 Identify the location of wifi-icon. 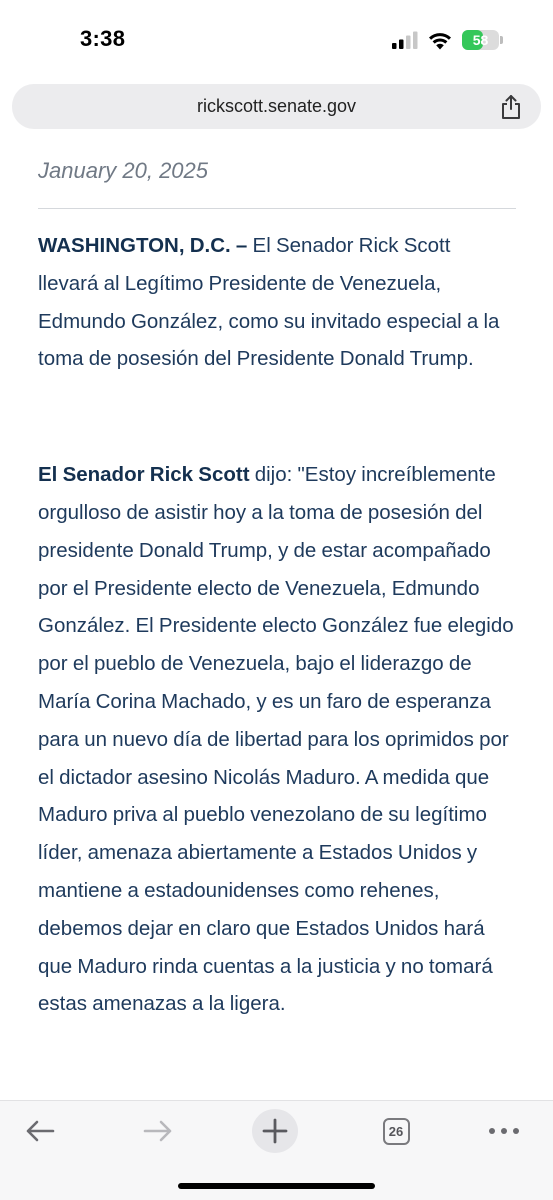
(440, 40).